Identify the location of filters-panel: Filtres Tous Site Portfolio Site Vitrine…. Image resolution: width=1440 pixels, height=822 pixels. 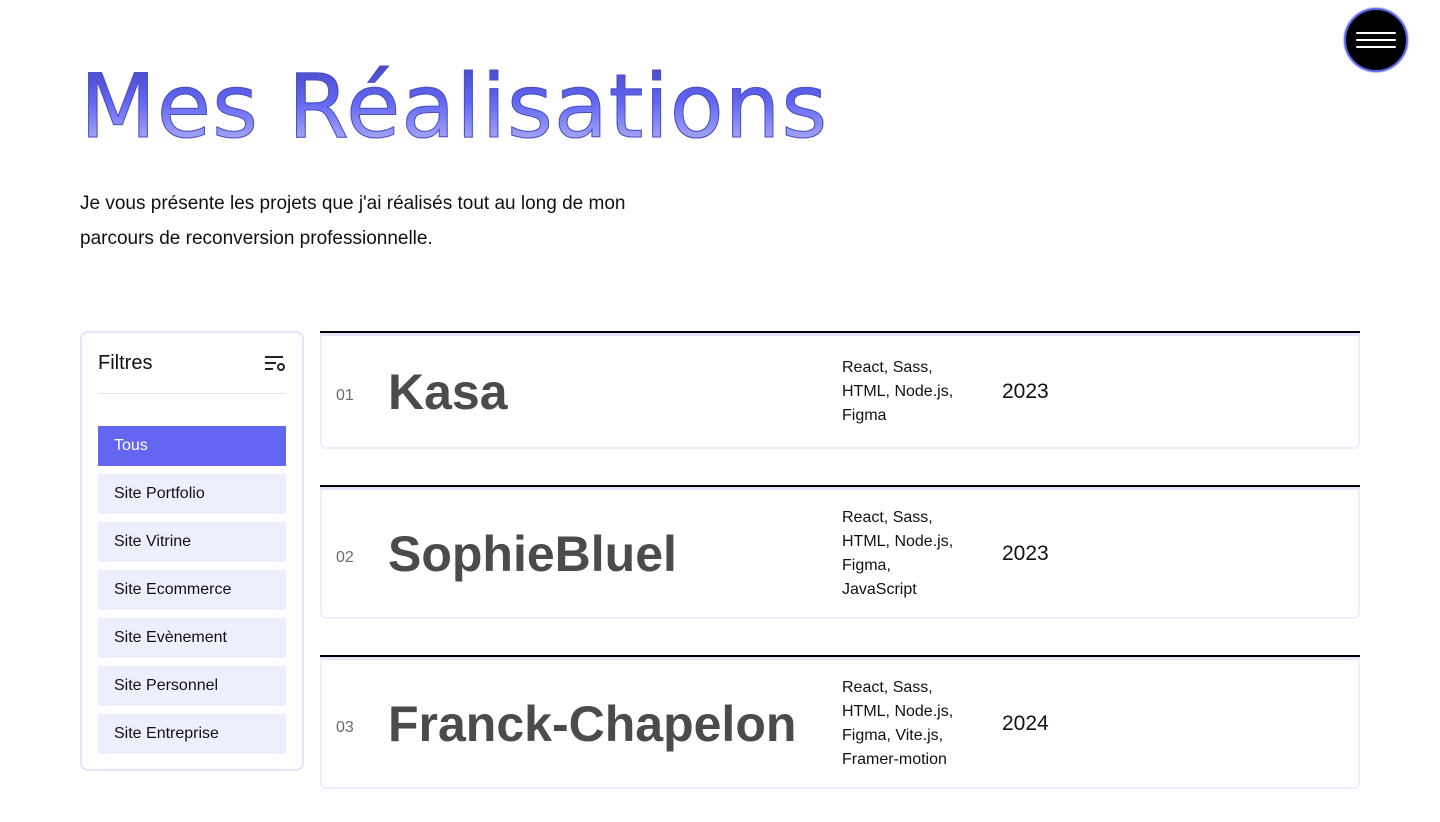
(192, 551).